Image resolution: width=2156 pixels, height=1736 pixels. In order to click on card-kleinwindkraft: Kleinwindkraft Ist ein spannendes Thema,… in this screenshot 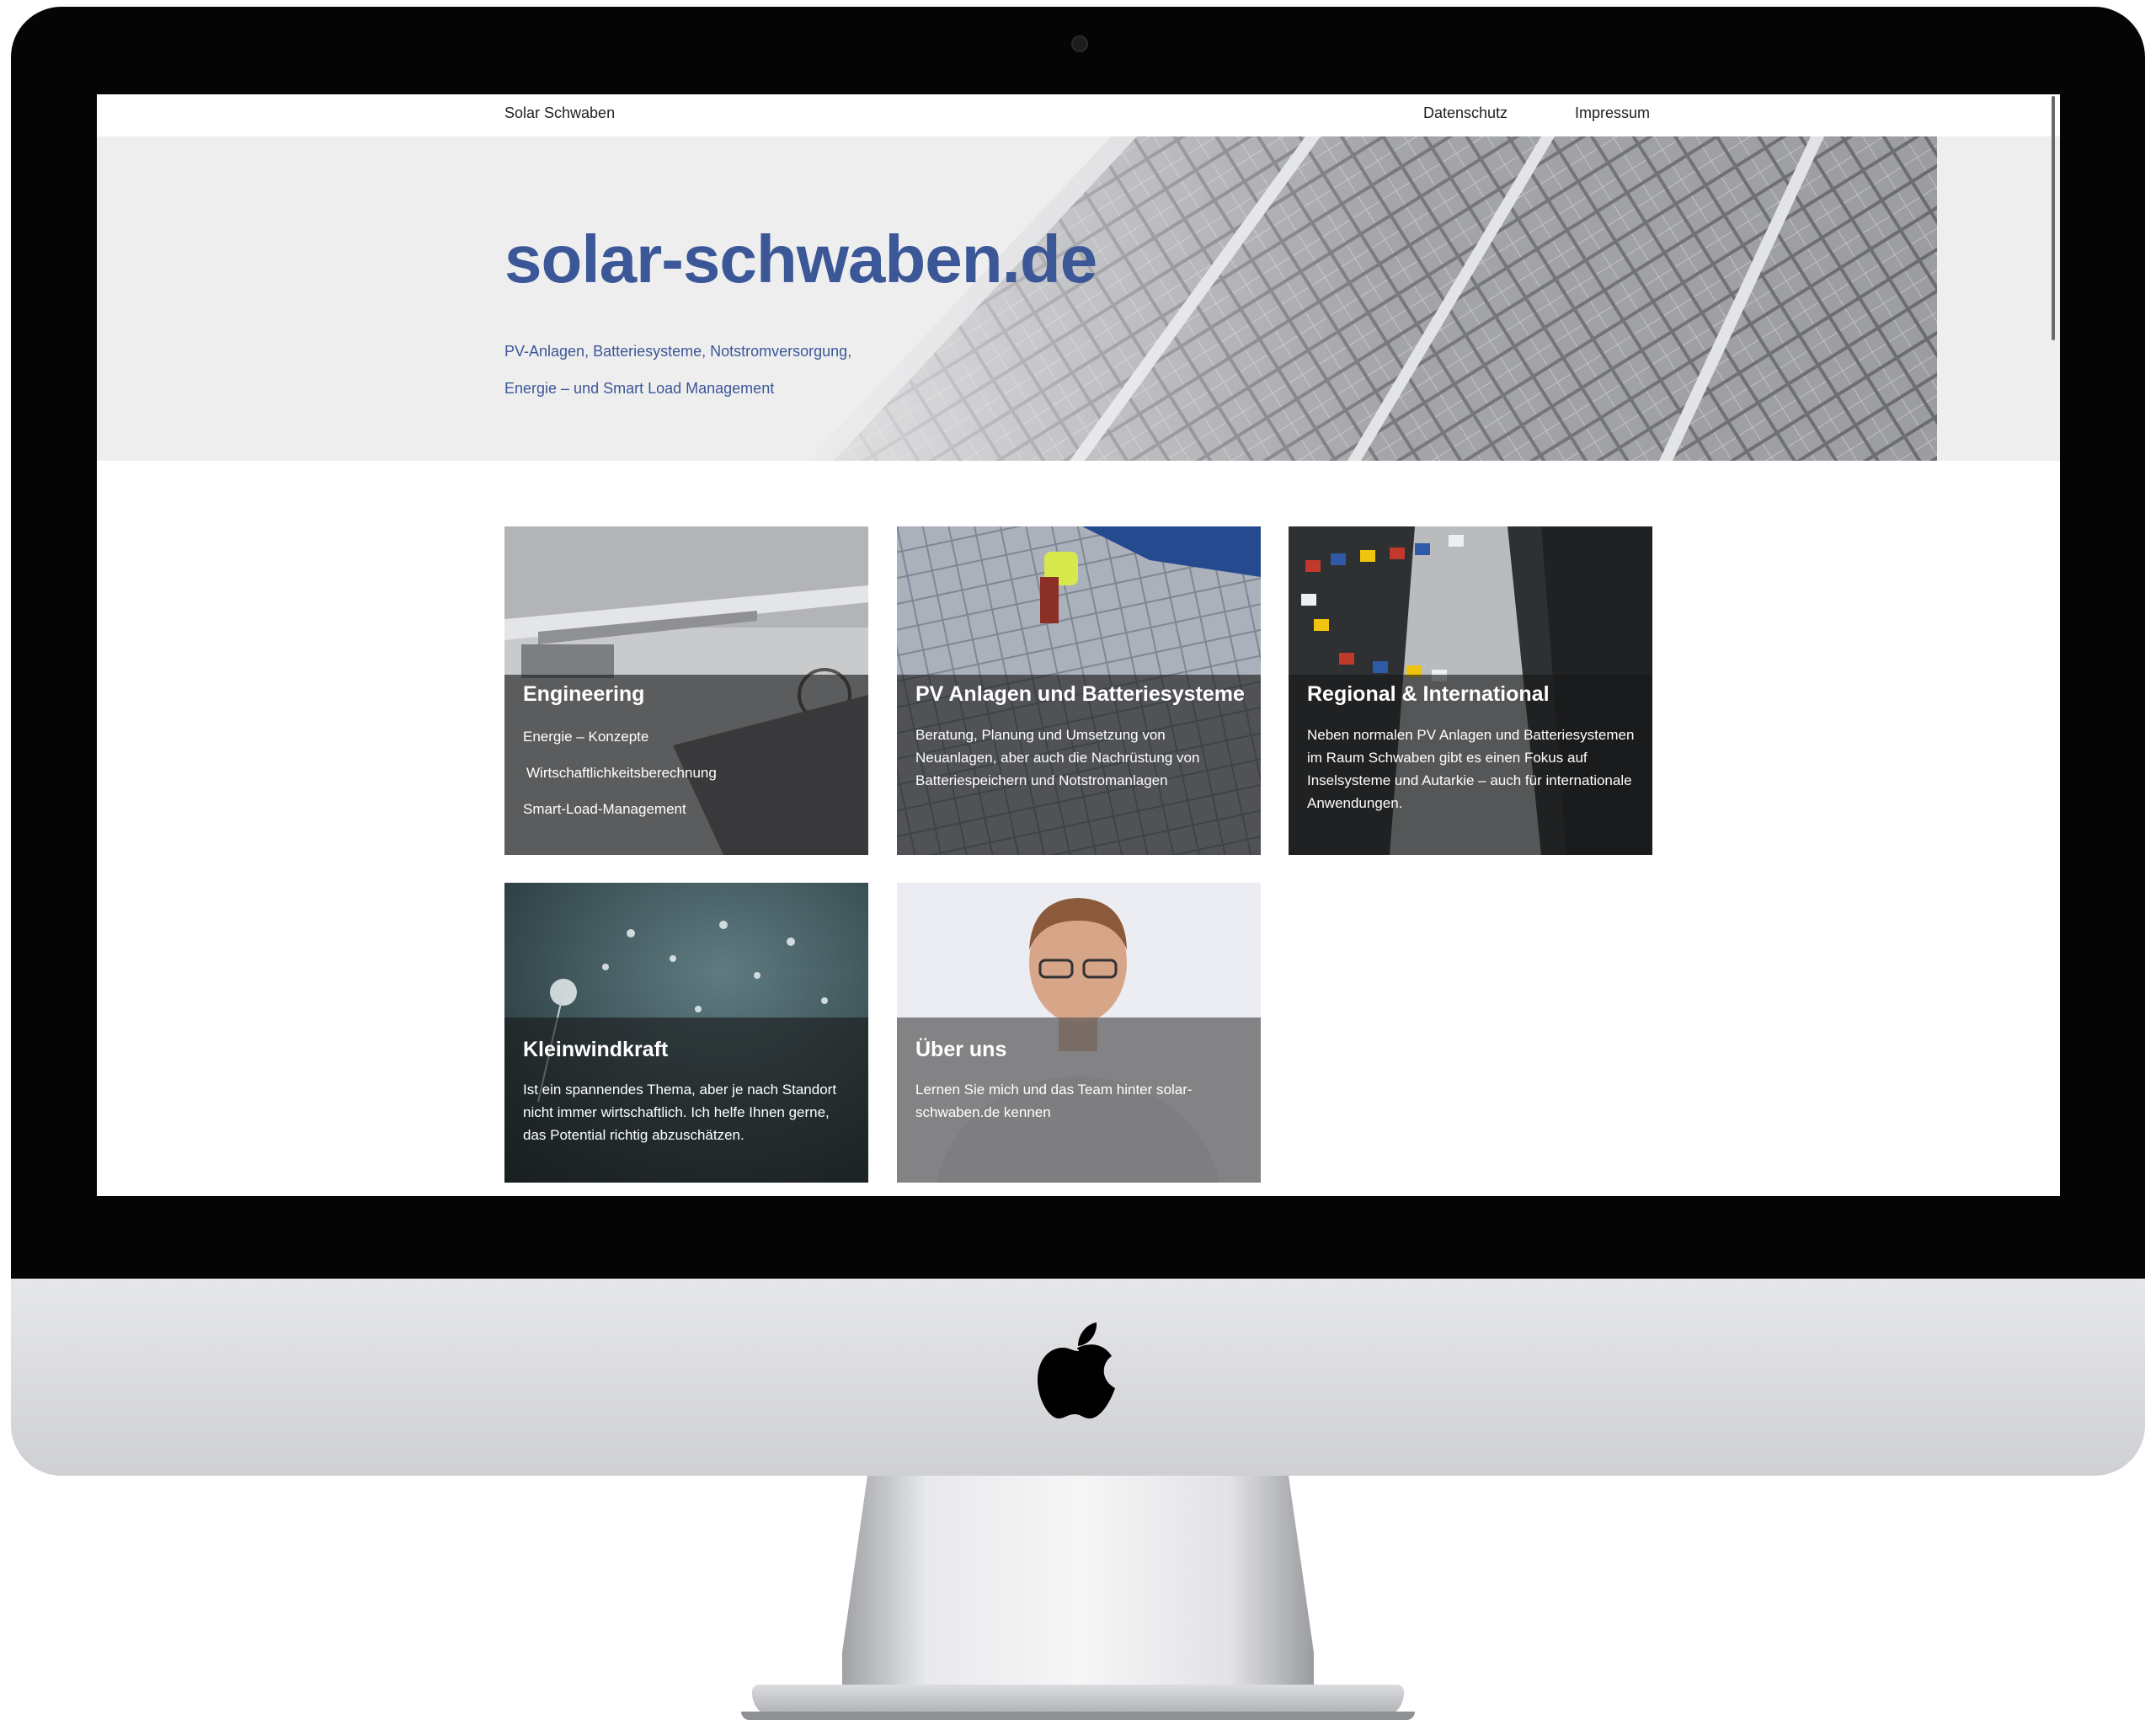, I will do `click(686, 1033)`.